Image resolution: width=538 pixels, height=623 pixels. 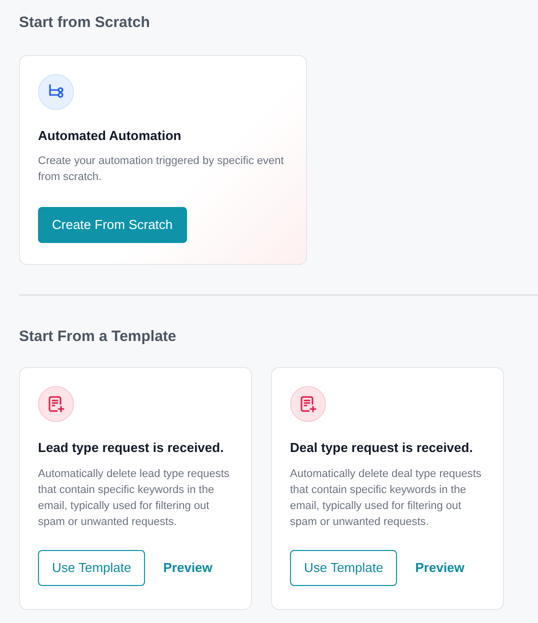 What do you see at coordinates (382, 448) in the screenshot?
I see `card-title: Deal type request is received.` at bounding box center [382, 448].